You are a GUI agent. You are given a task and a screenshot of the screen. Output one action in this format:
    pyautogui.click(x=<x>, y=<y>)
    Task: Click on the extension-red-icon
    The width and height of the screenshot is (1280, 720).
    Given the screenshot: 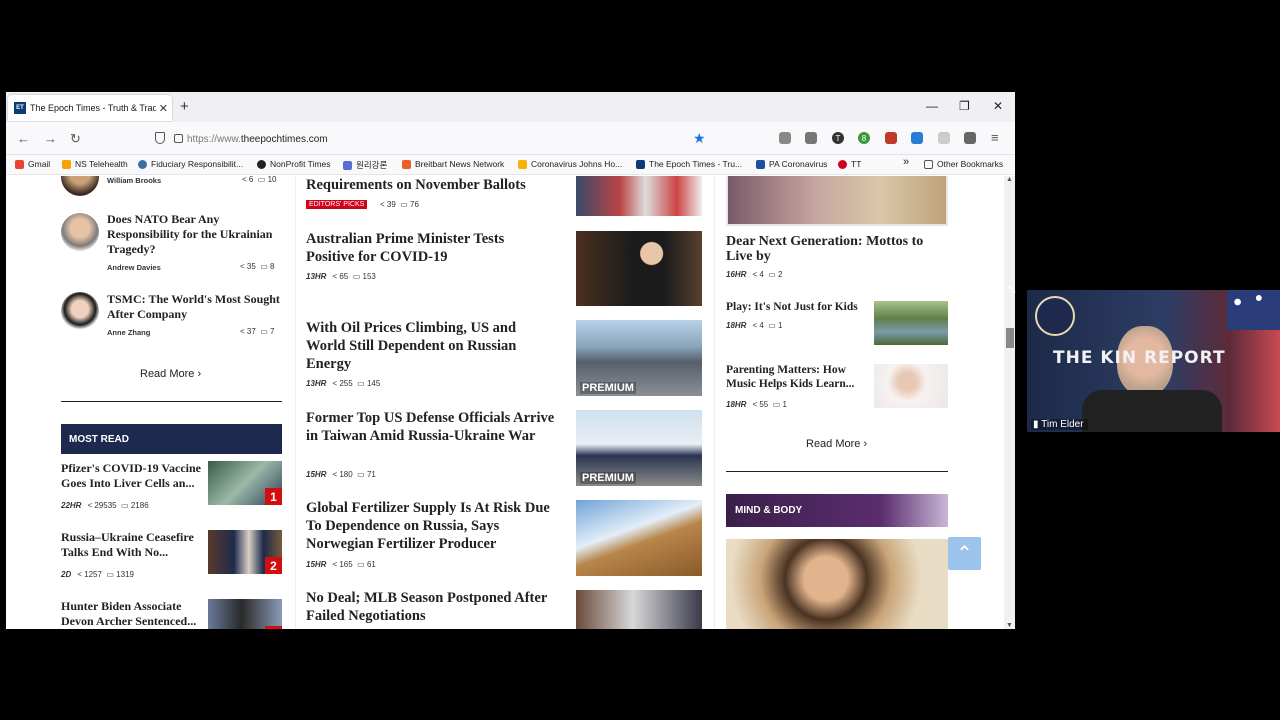 What is the action you would take?
    pyautogui.click(x=891, y=138)
    